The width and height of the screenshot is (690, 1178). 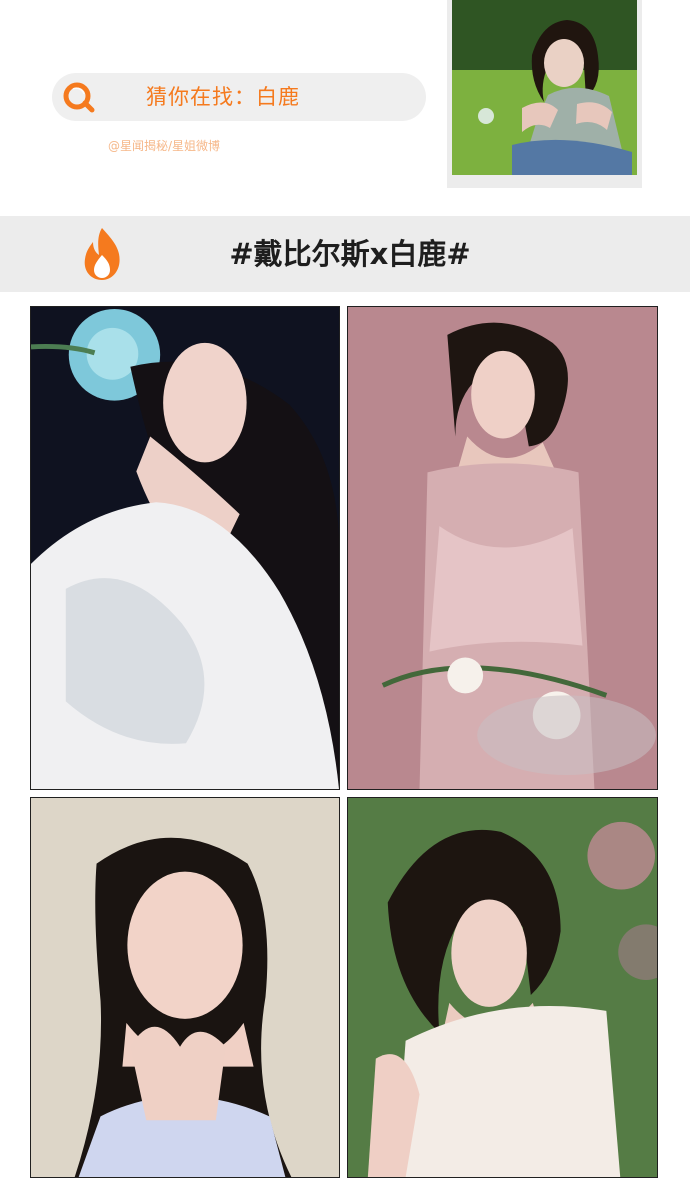 I want to click on search-icon, so click(x=79, y=97).